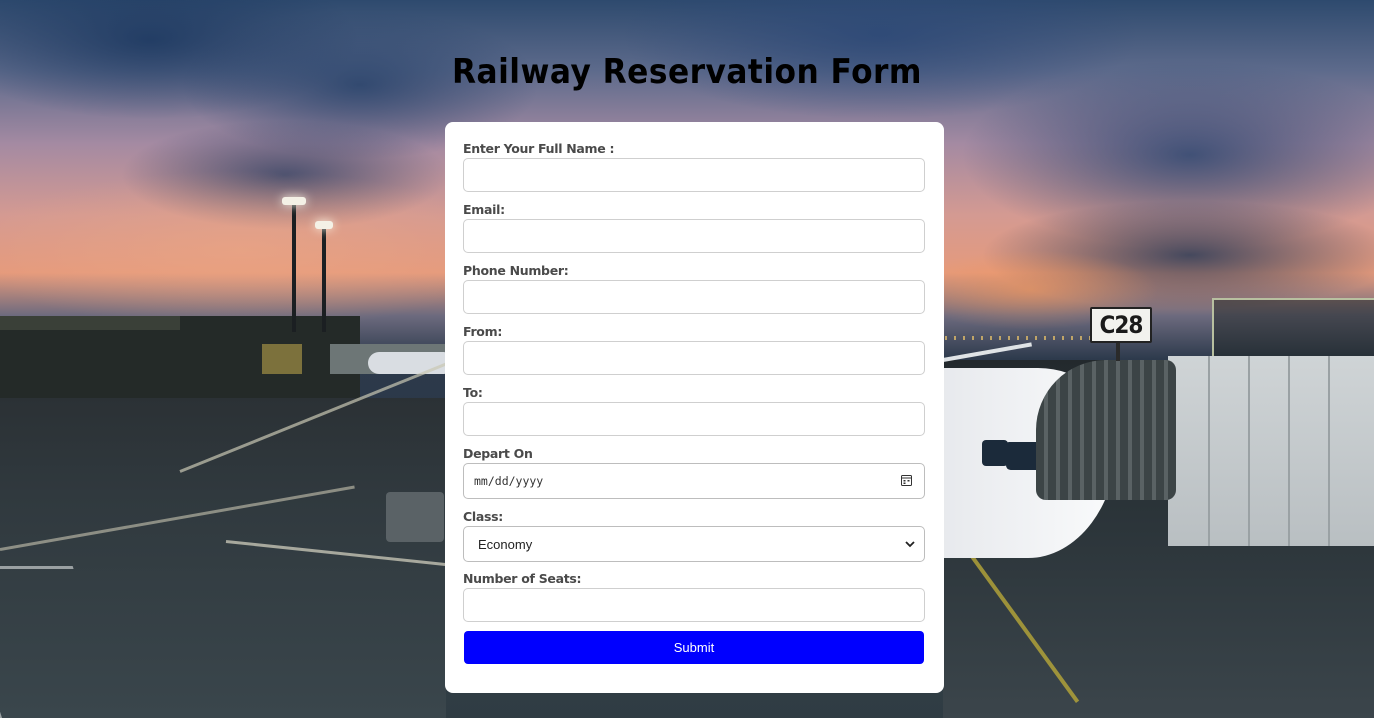 The image size is (1374, 718). I want to click on jet-bridge-rail, so click(1293, 328).